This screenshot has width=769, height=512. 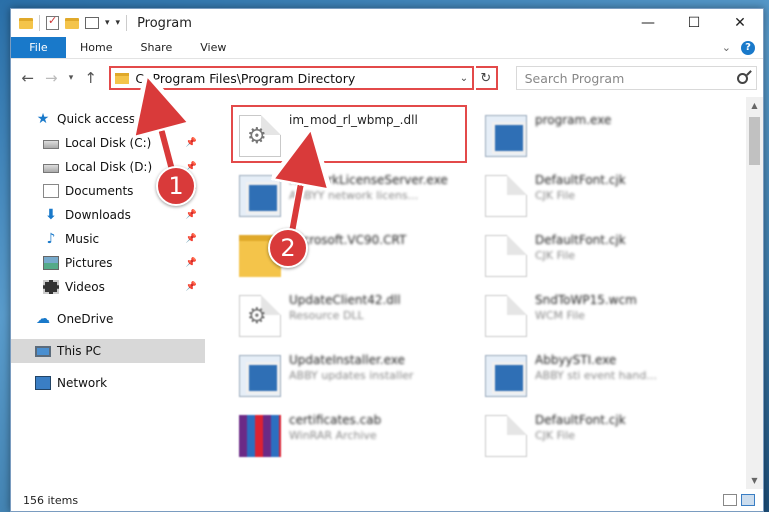 I want to click on pictures-icon, so click(x=51, y=263).